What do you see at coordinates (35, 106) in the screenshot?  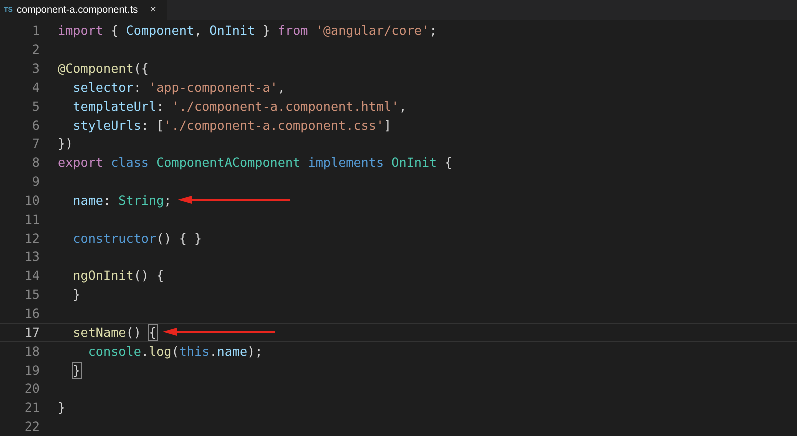 I see `line-number: 5` at bounding box center [35, 106].